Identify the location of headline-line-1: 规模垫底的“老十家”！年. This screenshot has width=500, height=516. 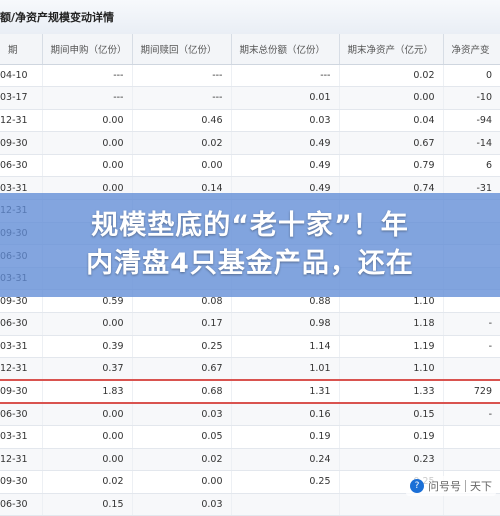
(250, 225).